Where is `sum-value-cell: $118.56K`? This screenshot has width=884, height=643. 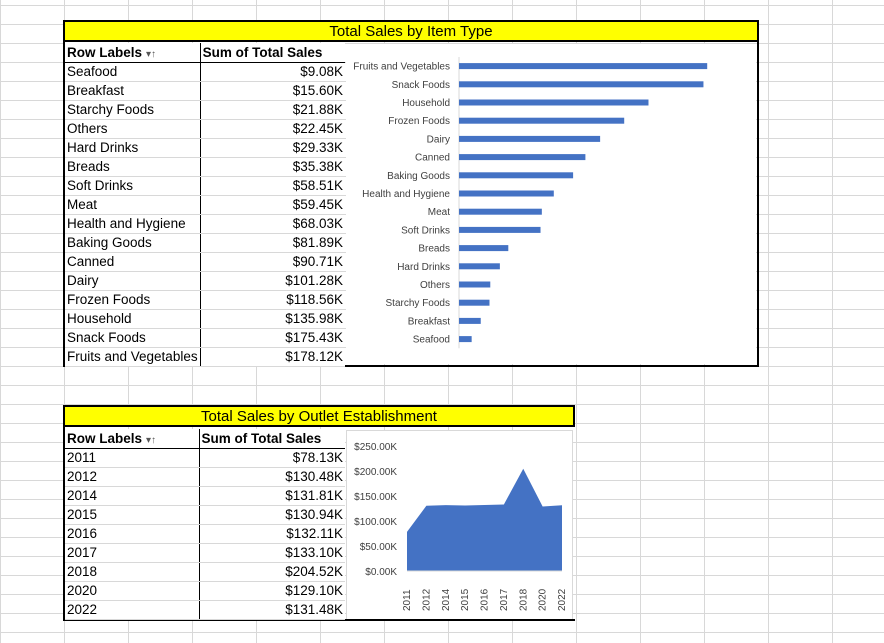 sum-value-cell: $118.56K is located at coordinates (272, 300).